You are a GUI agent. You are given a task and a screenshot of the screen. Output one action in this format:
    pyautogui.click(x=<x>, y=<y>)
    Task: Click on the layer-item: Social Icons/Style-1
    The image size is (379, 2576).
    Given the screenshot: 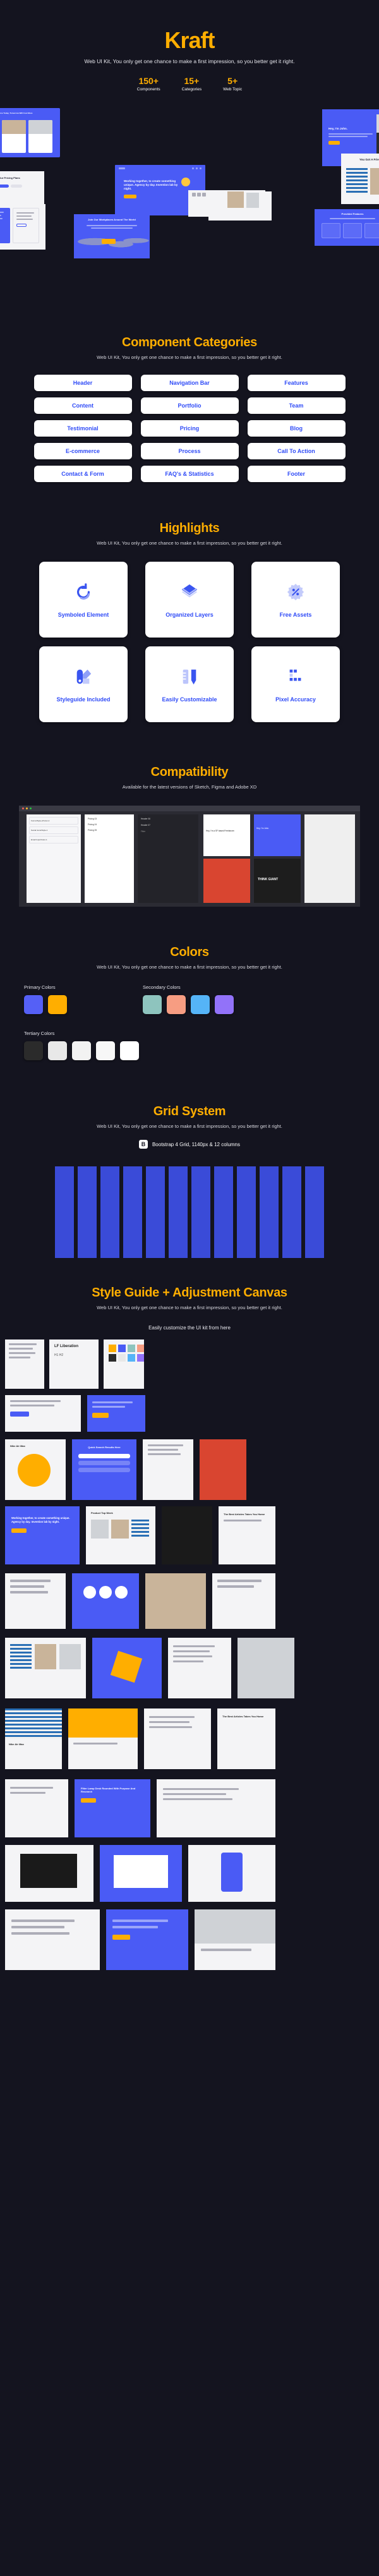 What is the action you would take?
    pyautogui.click(x=53, y=830)
    